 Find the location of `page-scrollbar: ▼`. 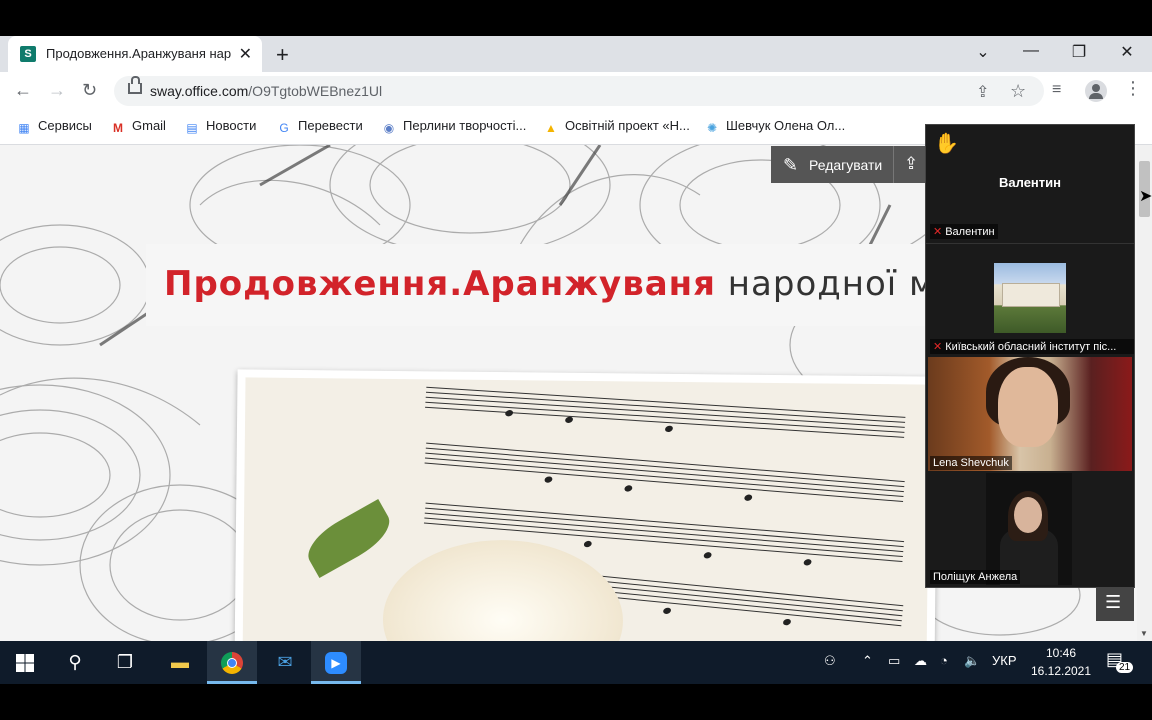

page-scrollbar: ▼ is located at coordinates (1144, 393).